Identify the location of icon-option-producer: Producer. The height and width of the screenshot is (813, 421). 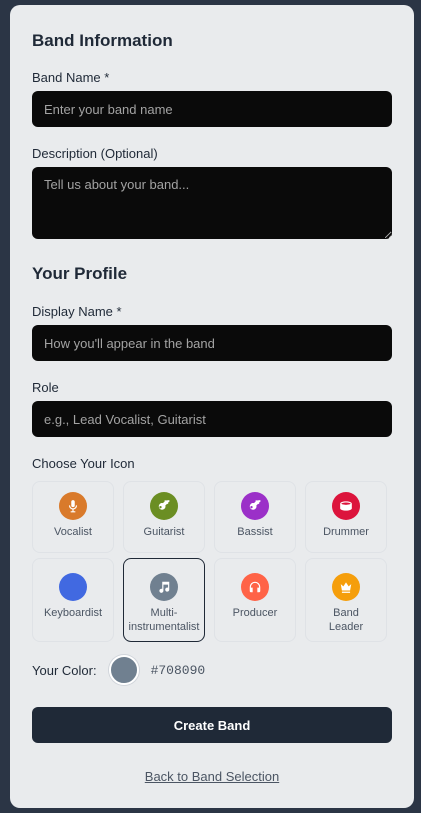
(255, 600).